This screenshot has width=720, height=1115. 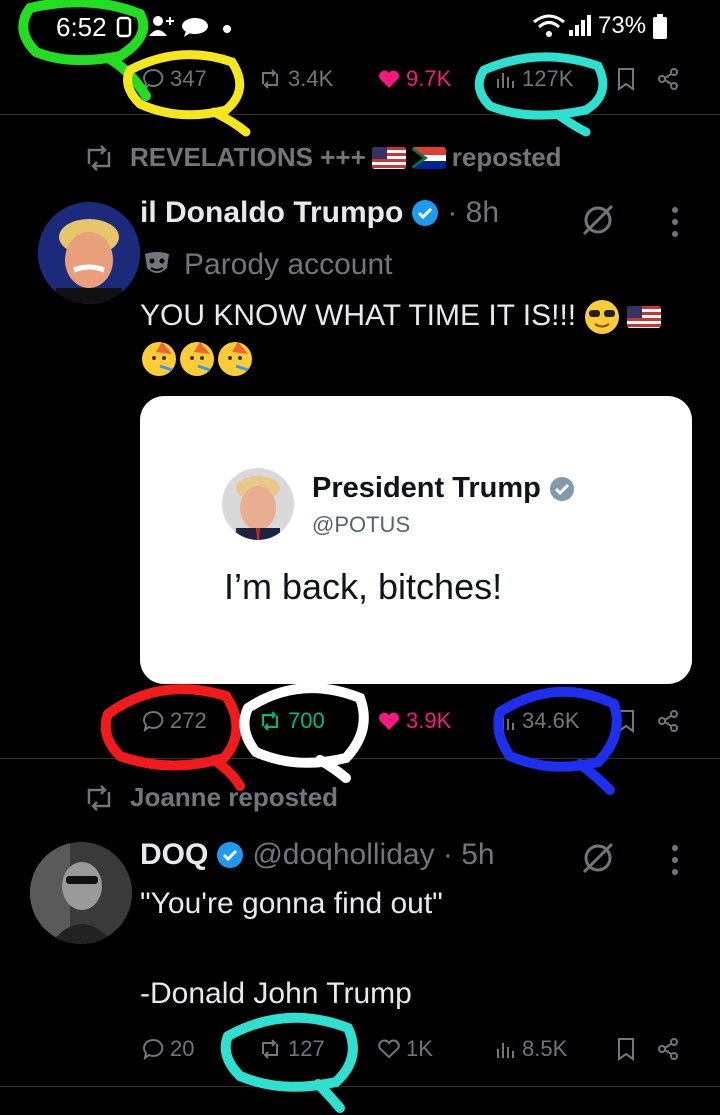 I want to click on reposted-label: reposted, so click(x=506, y=157).